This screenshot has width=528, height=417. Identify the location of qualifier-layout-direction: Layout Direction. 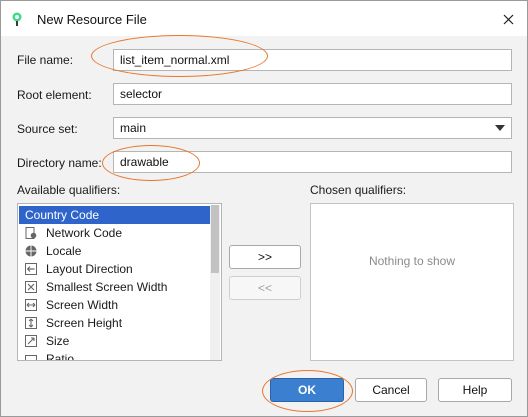
(114, 269).